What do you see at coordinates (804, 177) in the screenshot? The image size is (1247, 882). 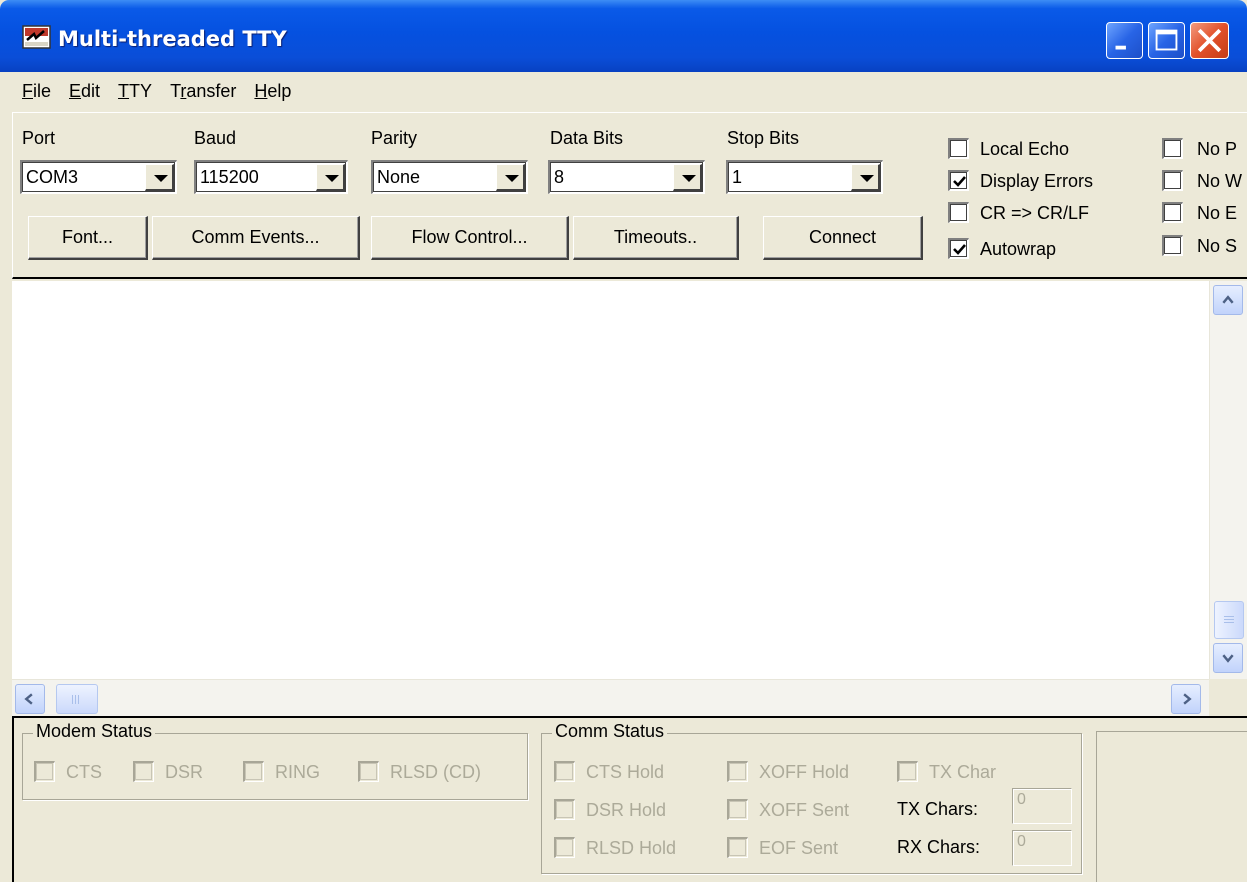 I see `stop-bits-select: 1` at bounding box center [804, 177].